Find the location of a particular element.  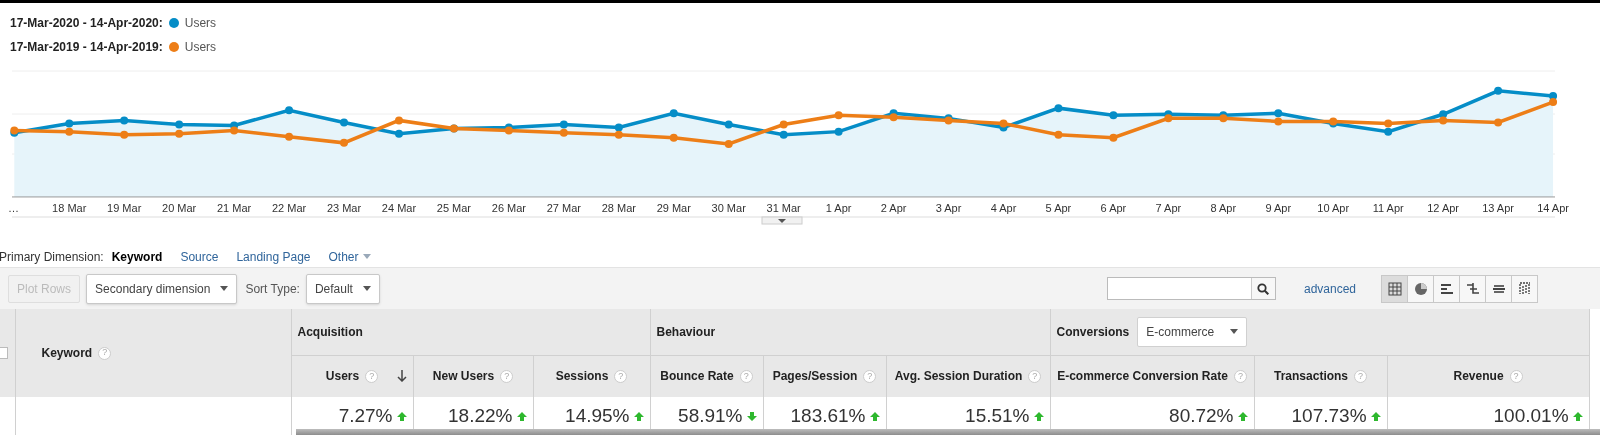

collapse-handle is located at coordinates (782, 220).